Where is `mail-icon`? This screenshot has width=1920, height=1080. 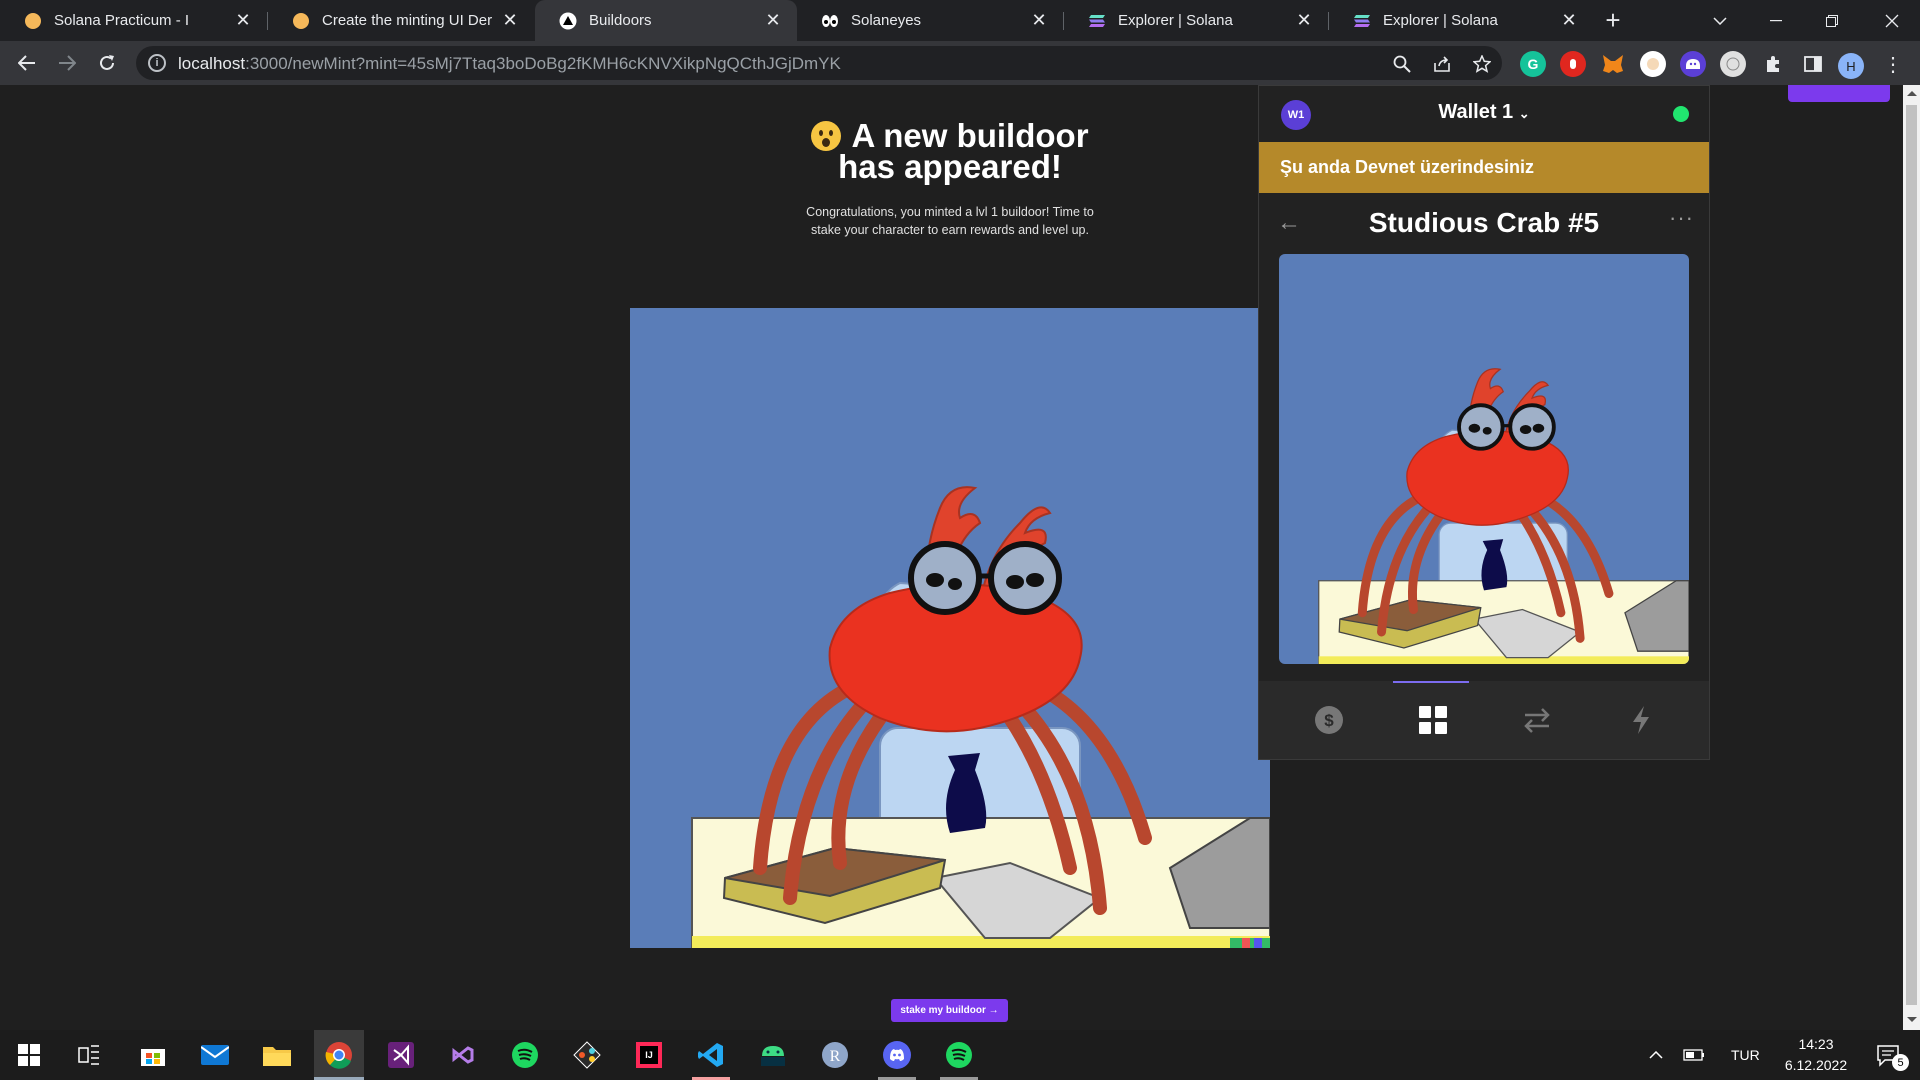
mail-icon is located at coordinates (215, 1055).